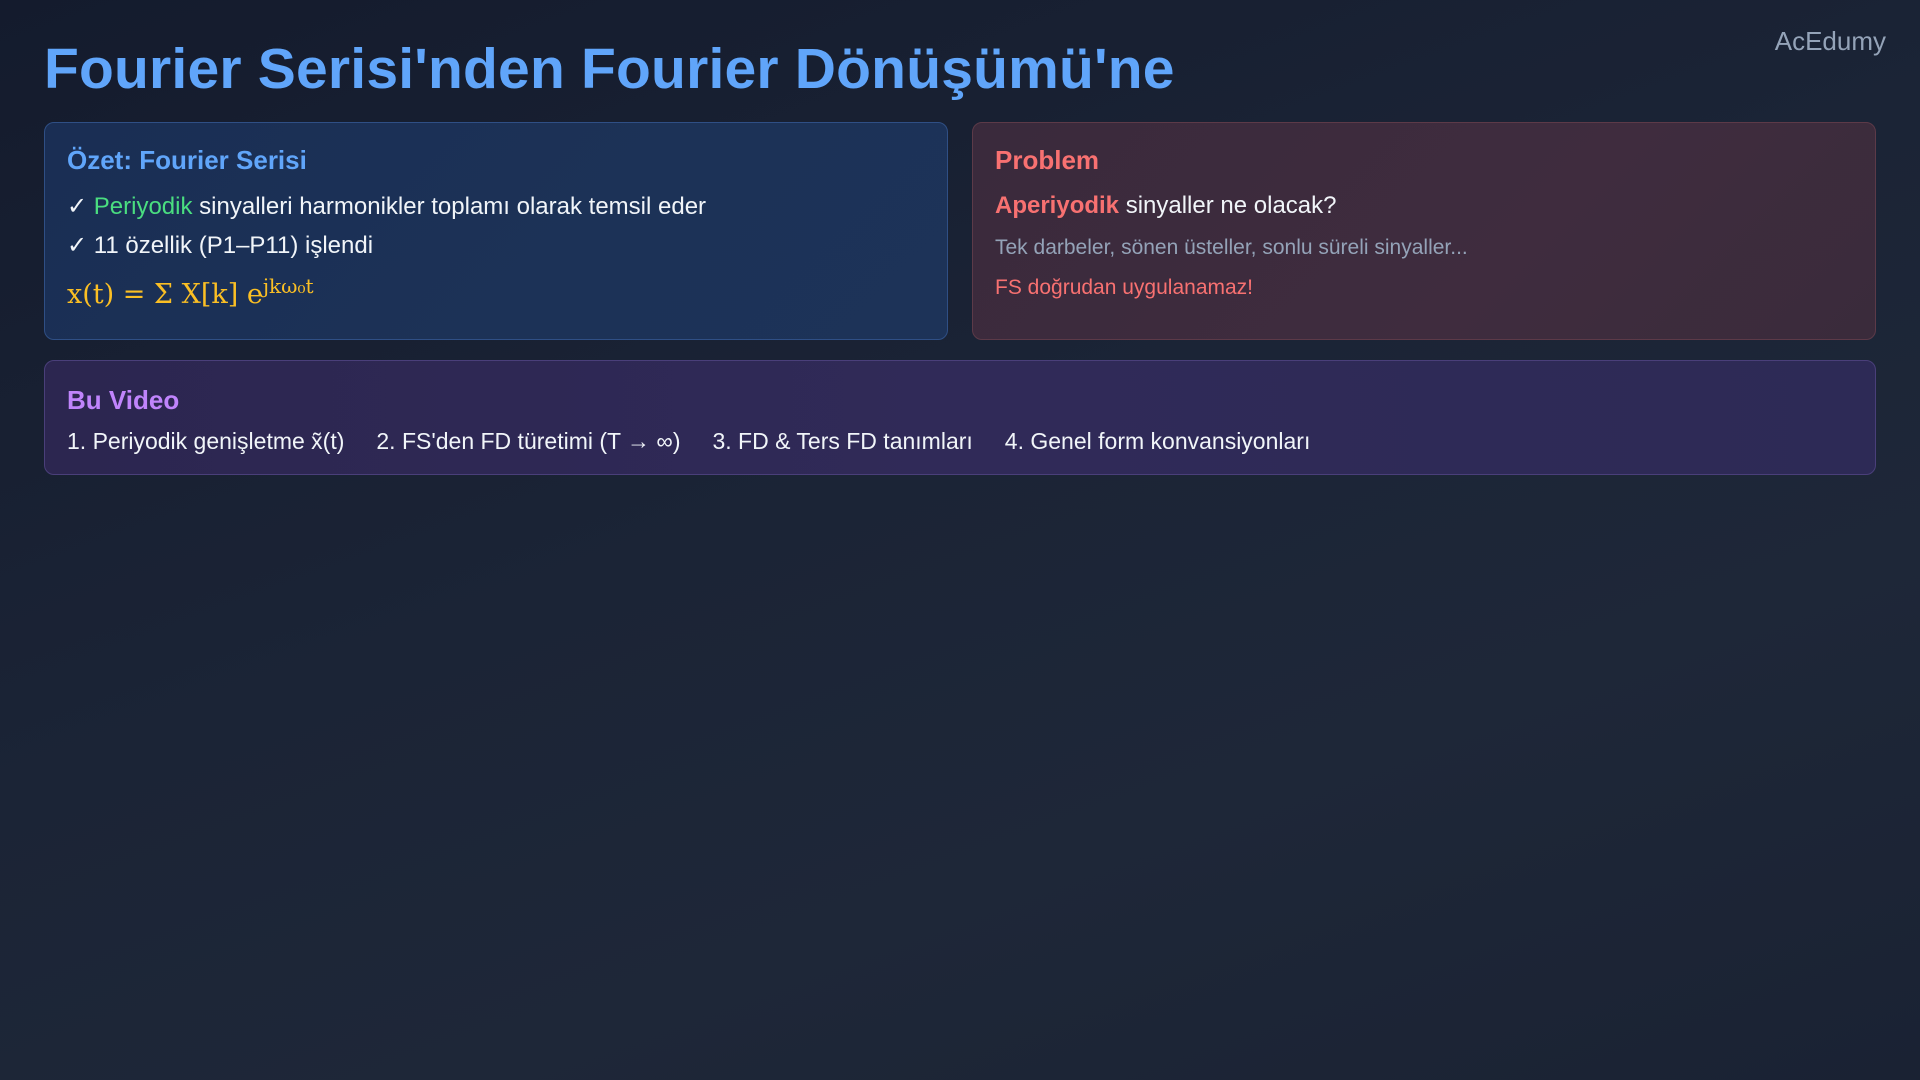  Describe the element at coordinates (842, 441) in the screenshot. I see `outline-item: 3. FD & Ters FD tanımları` at that location.